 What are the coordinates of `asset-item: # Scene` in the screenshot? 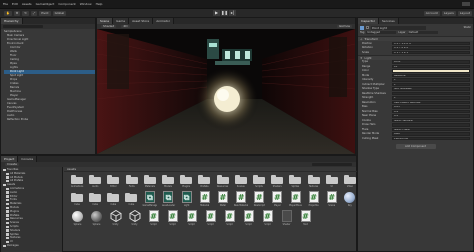 It's located at (332, 199).